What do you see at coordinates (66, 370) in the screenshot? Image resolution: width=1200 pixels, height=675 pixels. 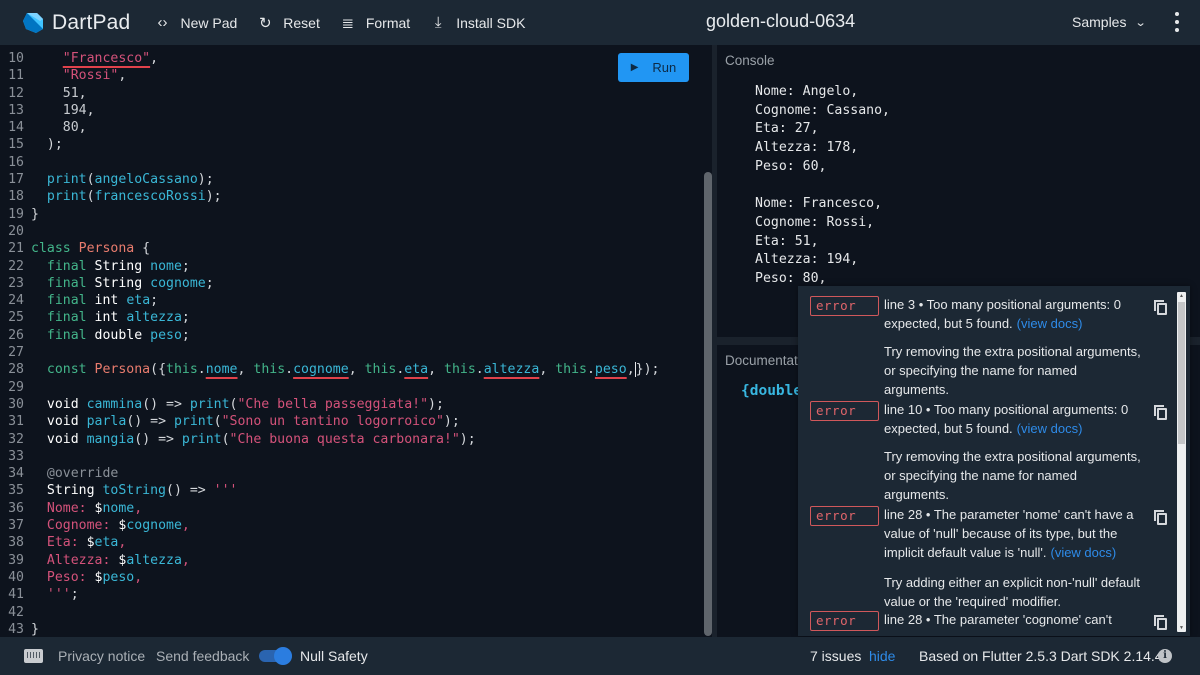 I see `code-token: const` at bounding box center [66, 370].